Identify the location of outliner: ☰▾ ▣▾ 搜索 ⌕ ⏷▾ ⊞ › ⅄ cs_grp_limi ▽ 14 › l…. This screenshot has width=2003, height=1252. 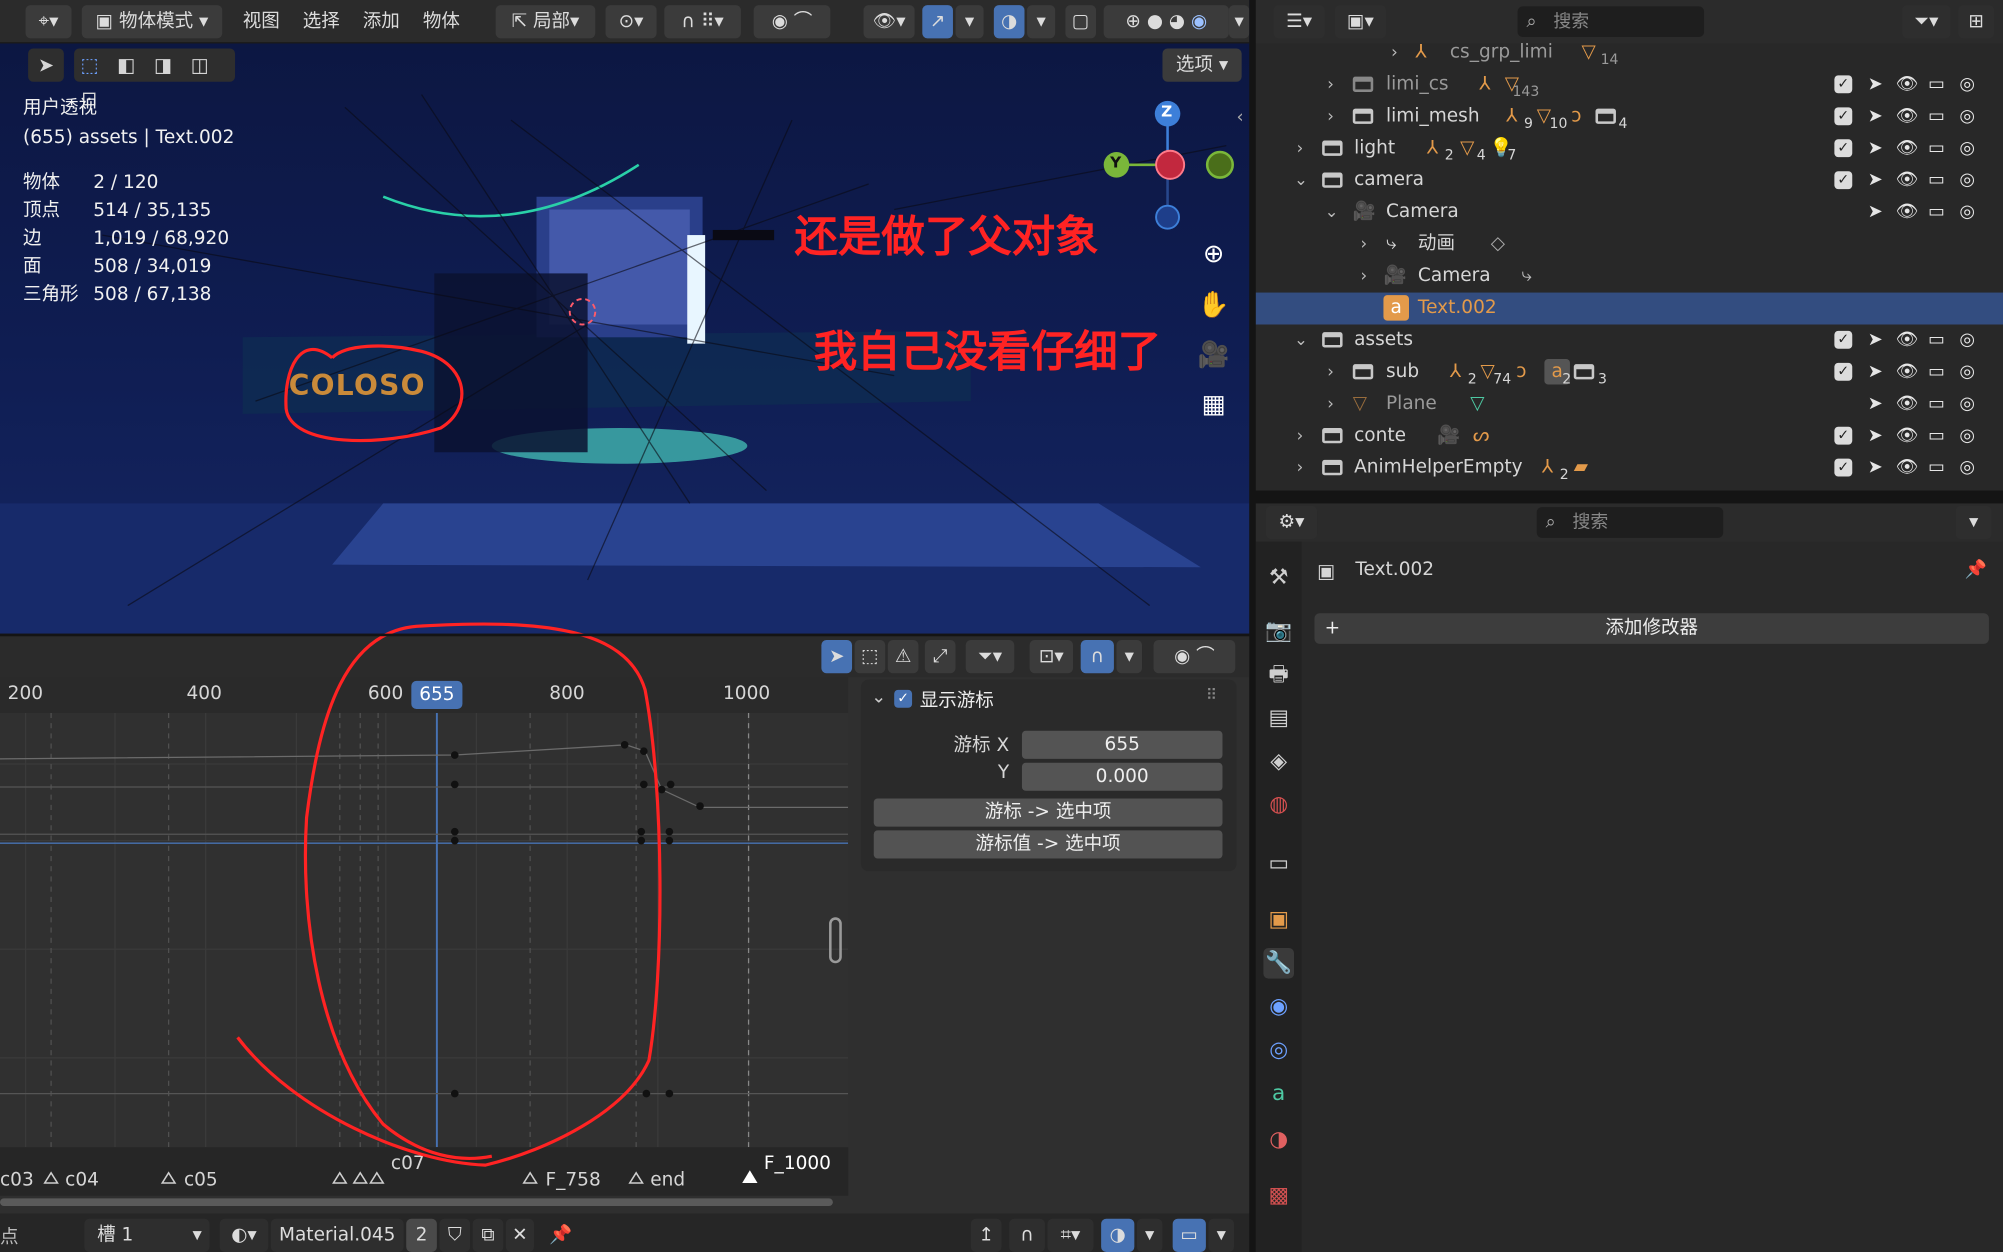
(1629, 245).